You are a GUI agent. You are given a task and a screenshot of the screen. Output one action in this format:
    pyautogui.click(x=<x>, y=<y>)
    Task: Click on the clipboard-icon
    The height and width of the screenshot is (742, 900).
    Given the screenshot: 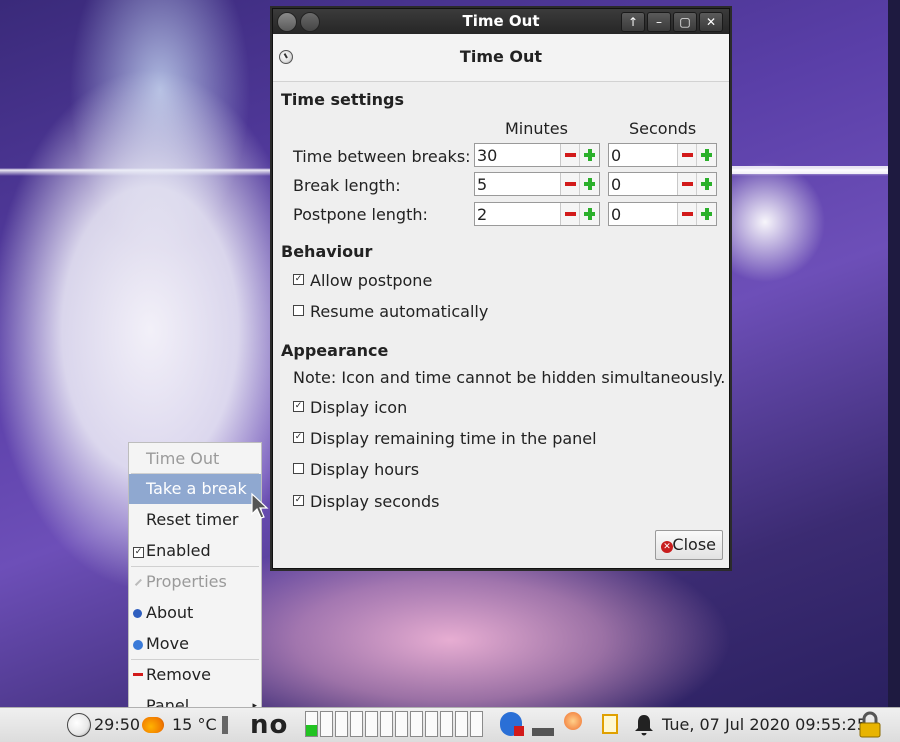 What is the action you would take?
    pyautogui.click(x=610, y=724)
    